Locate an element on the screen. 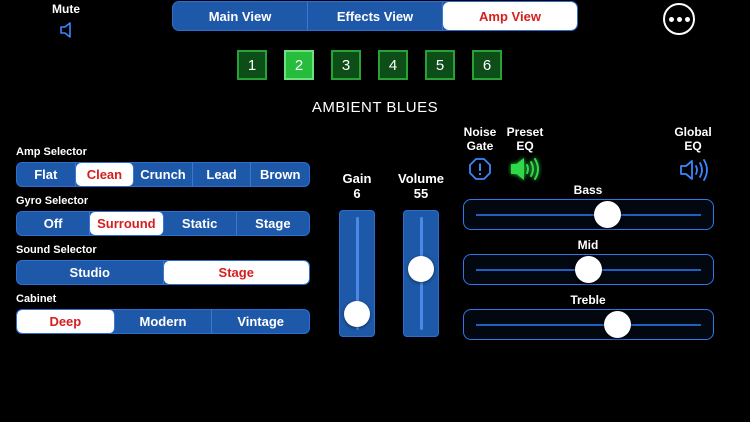 This screenshot has width=750, height=422. sound-selector: Studio Stage is located at coordinates (163, 272).